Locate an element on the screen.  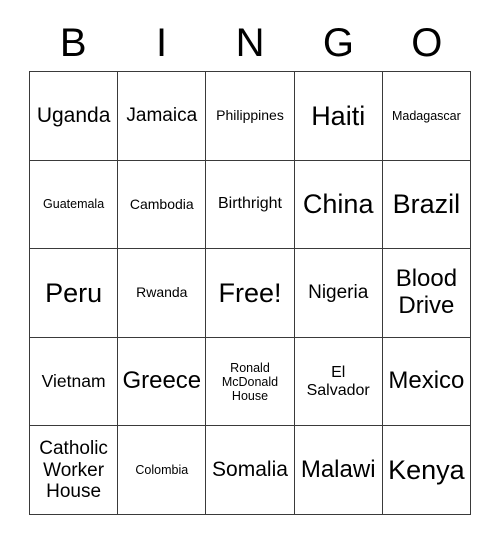
bingo-cell-g5: Malawi is located at coordinates (338, 470).